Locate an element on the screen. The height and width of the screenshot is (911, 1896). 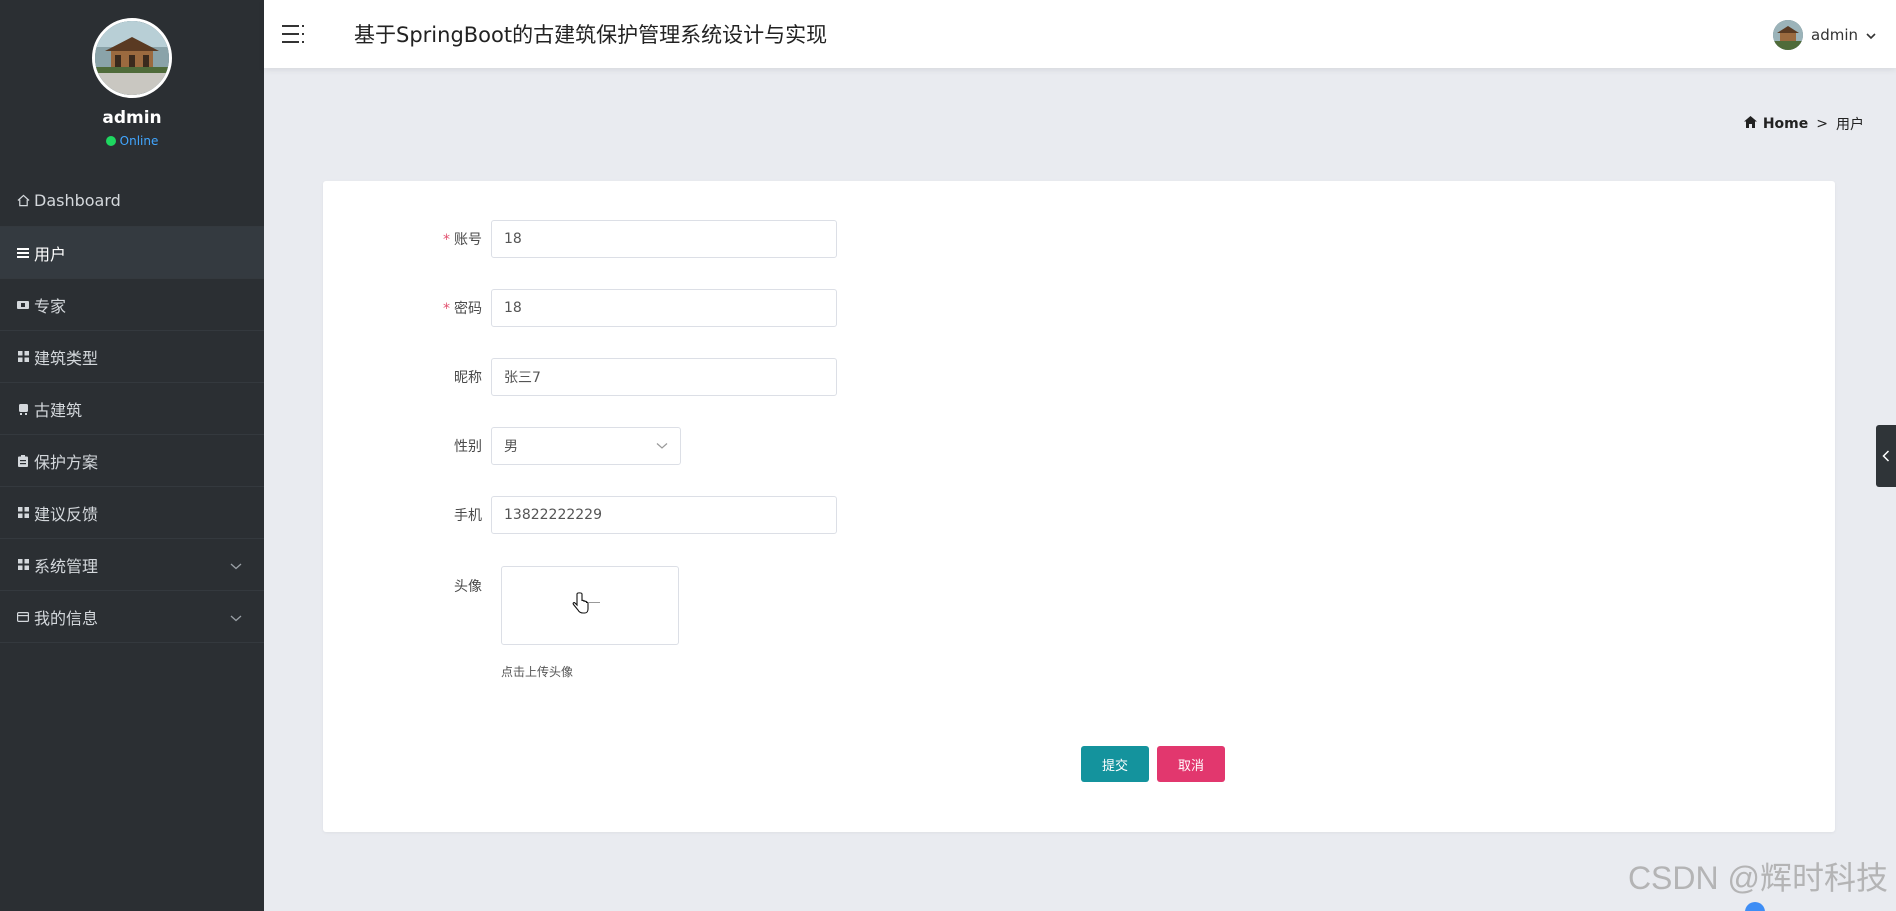
sidebar-item-ancient-buildings: 古建筑 is located at coordinates (132, 409).